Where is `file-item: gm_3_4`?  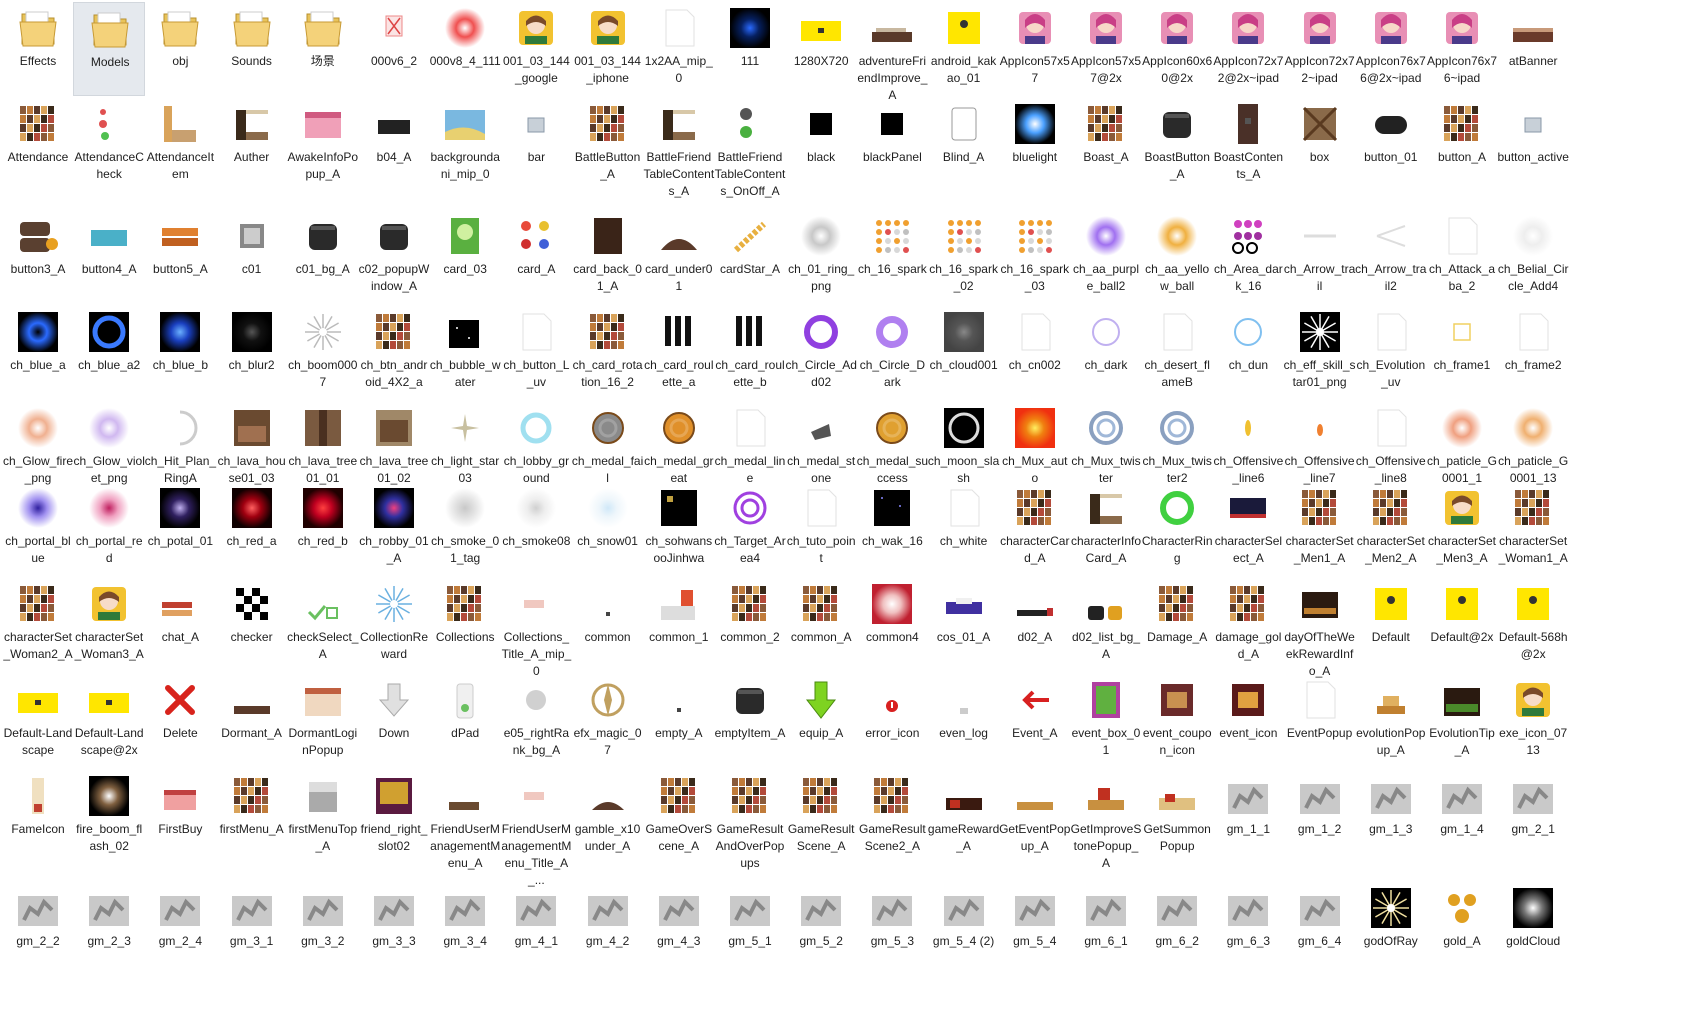
file-item: gm_3_4 is located at coordinates (465, 951).